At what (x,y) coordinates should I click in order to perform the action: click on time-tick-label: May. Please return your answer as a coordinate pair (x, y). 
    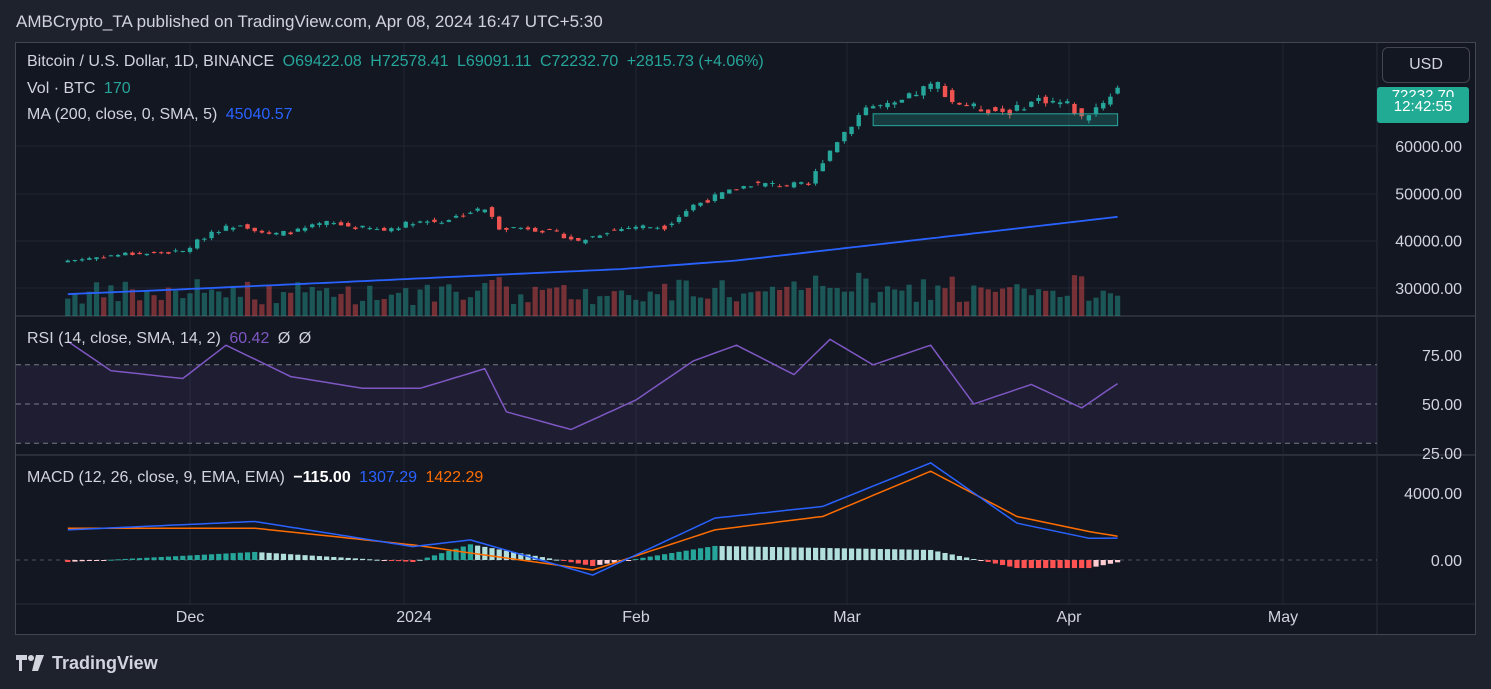
    Looking at the image, I should click on (1283, 617).